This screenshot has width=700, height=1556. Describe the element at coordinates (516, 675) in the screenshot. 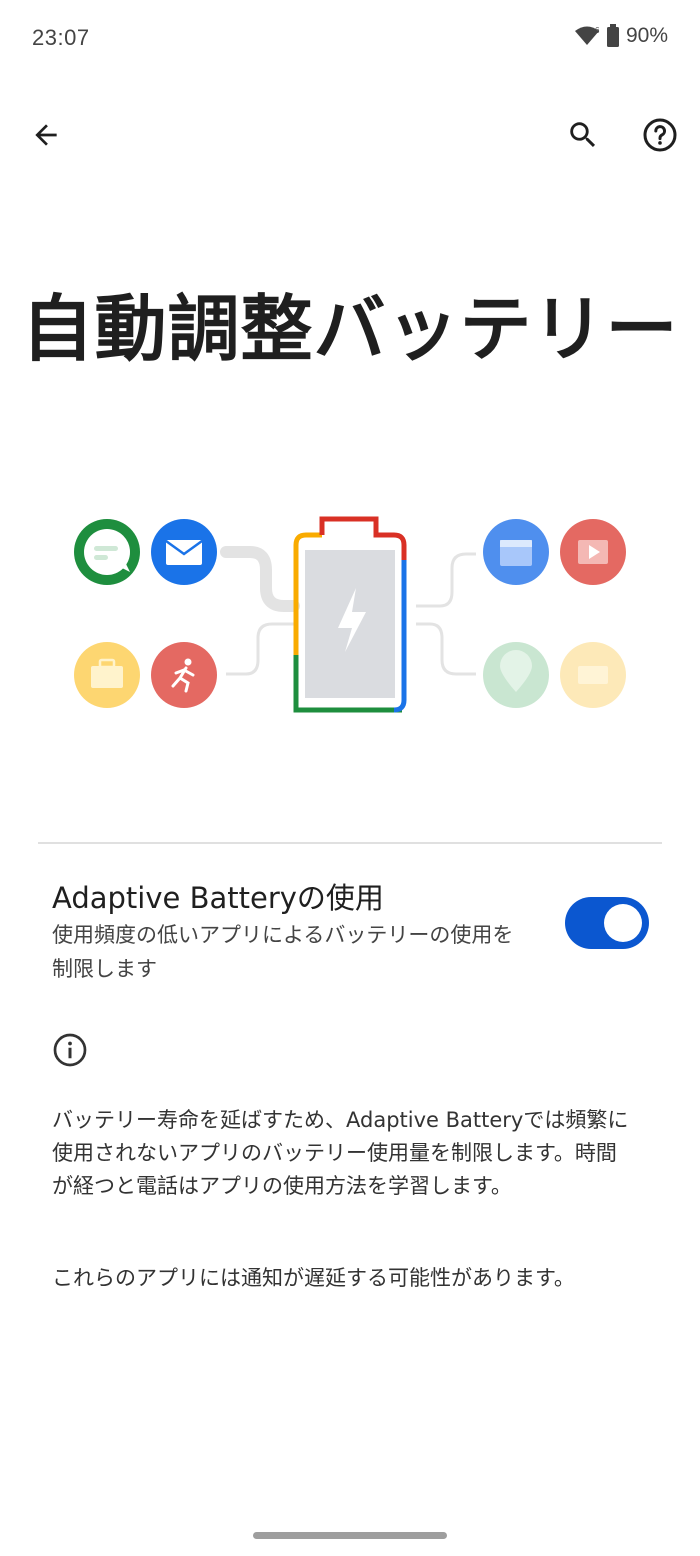

I see `location-icon` at that location.